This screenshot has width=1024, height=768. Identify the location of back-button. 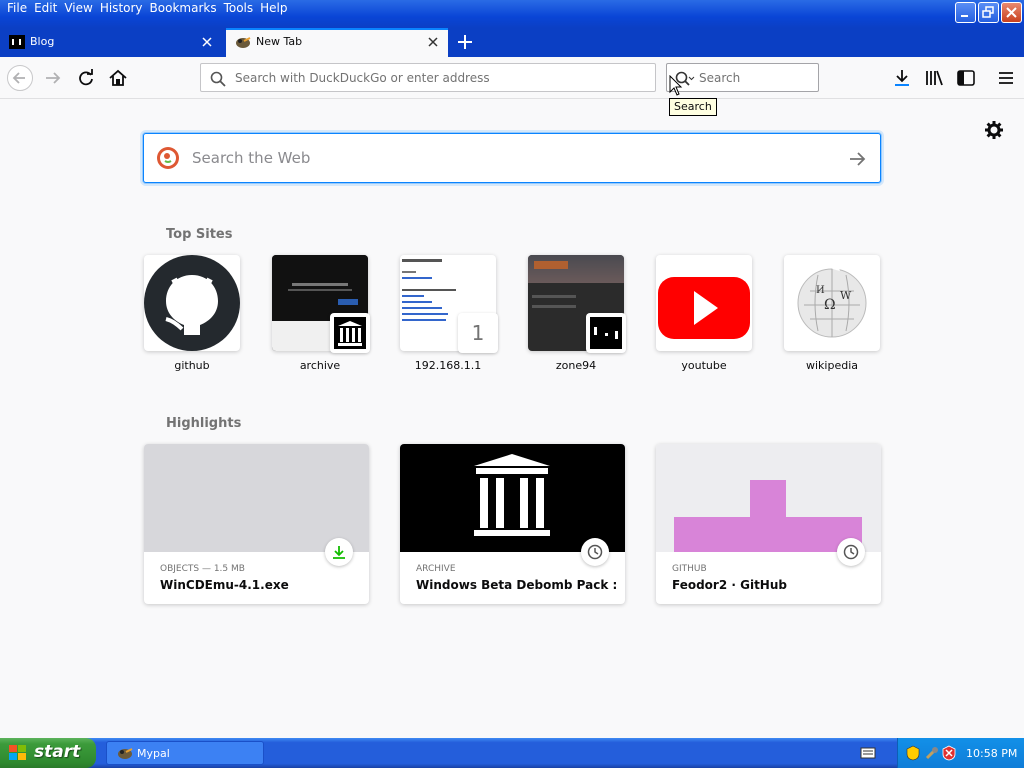
(20, 78).